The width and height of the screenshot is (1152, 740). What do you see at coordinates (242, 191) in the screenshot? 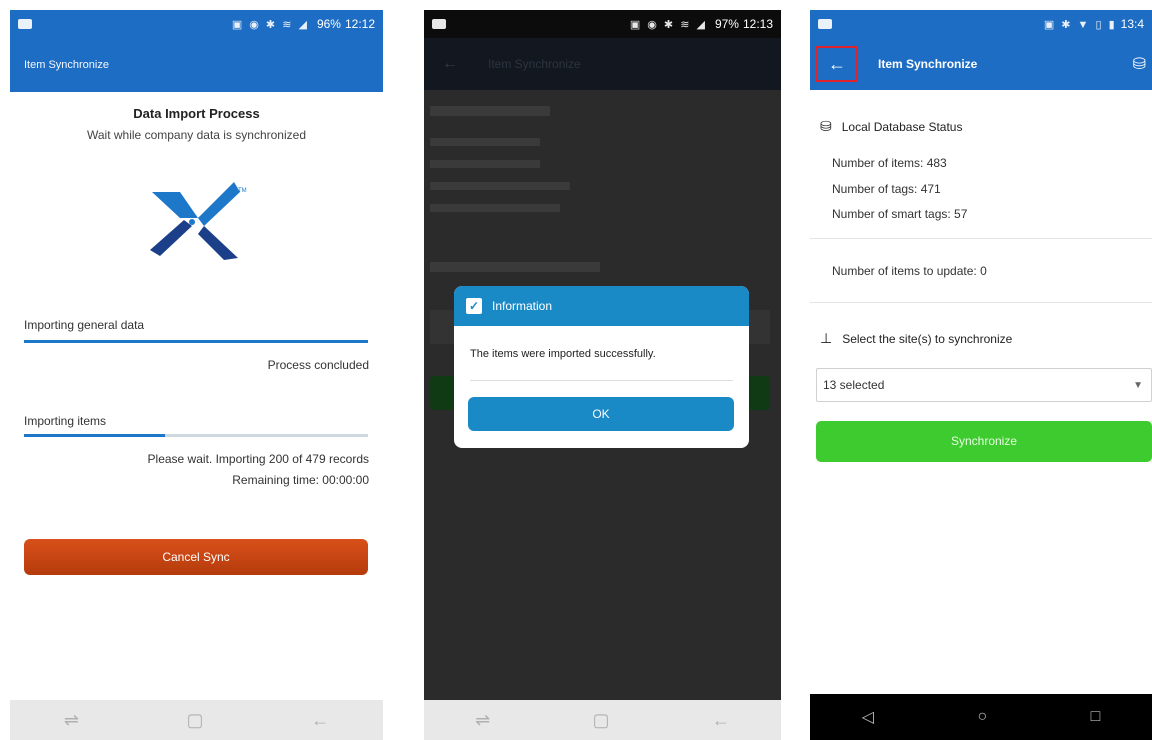
I see `svg-text: TM` at bounding box center [242, 191].